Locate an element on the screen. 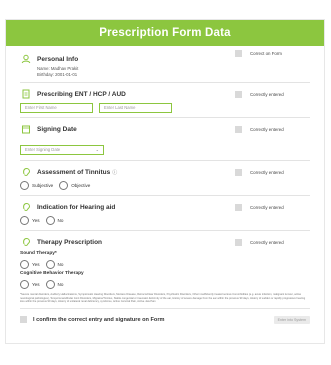  radio-sound-yes-label: Yes is located at coordinates (36, 264).